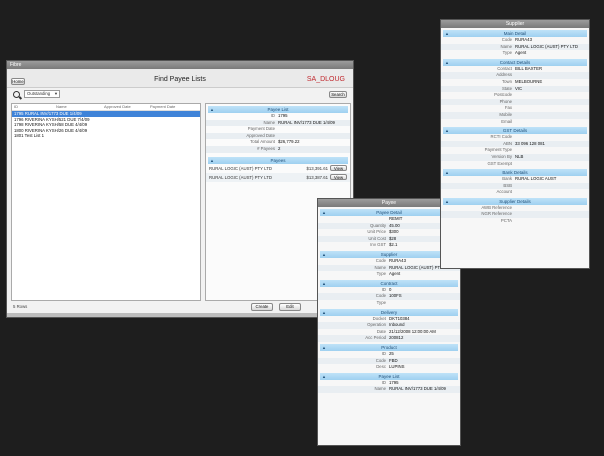 The image size is (604, 456). What do you see at coordinates (16, 106) in the screenshot?
I see `col-header-id: ID` at bounding box center [16, 106].